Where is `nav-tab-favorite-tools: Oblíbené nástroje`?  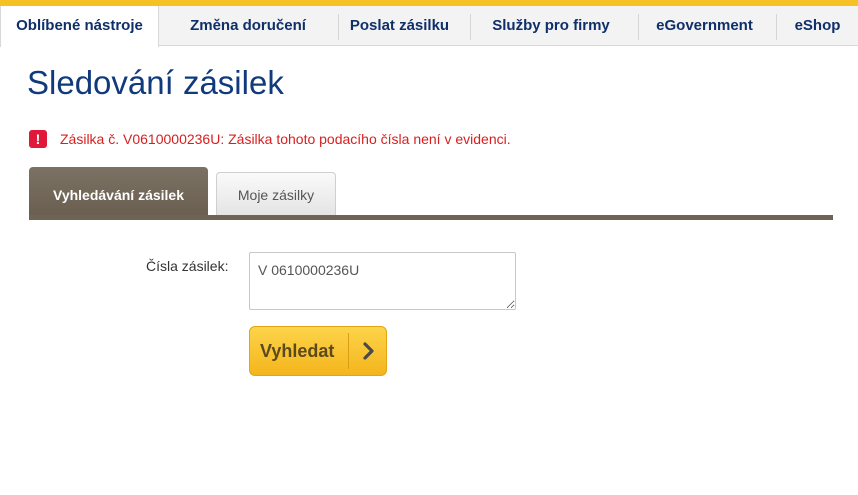
nav-tab-favorite-tools: Oblíbené nástroje is located at coordinates (79, 26).